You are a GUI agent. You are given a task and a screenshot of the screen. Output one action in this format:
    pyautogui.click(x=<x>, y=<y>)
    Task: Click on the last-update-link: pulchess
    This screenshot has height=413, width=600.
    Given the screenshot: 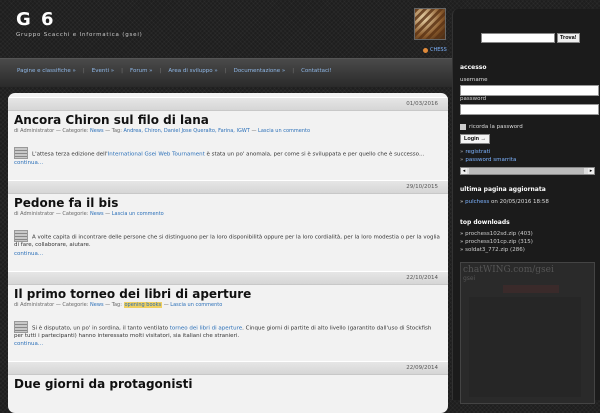 What is the action you would take?
    pyautogui.click(x=477, y=202)
    